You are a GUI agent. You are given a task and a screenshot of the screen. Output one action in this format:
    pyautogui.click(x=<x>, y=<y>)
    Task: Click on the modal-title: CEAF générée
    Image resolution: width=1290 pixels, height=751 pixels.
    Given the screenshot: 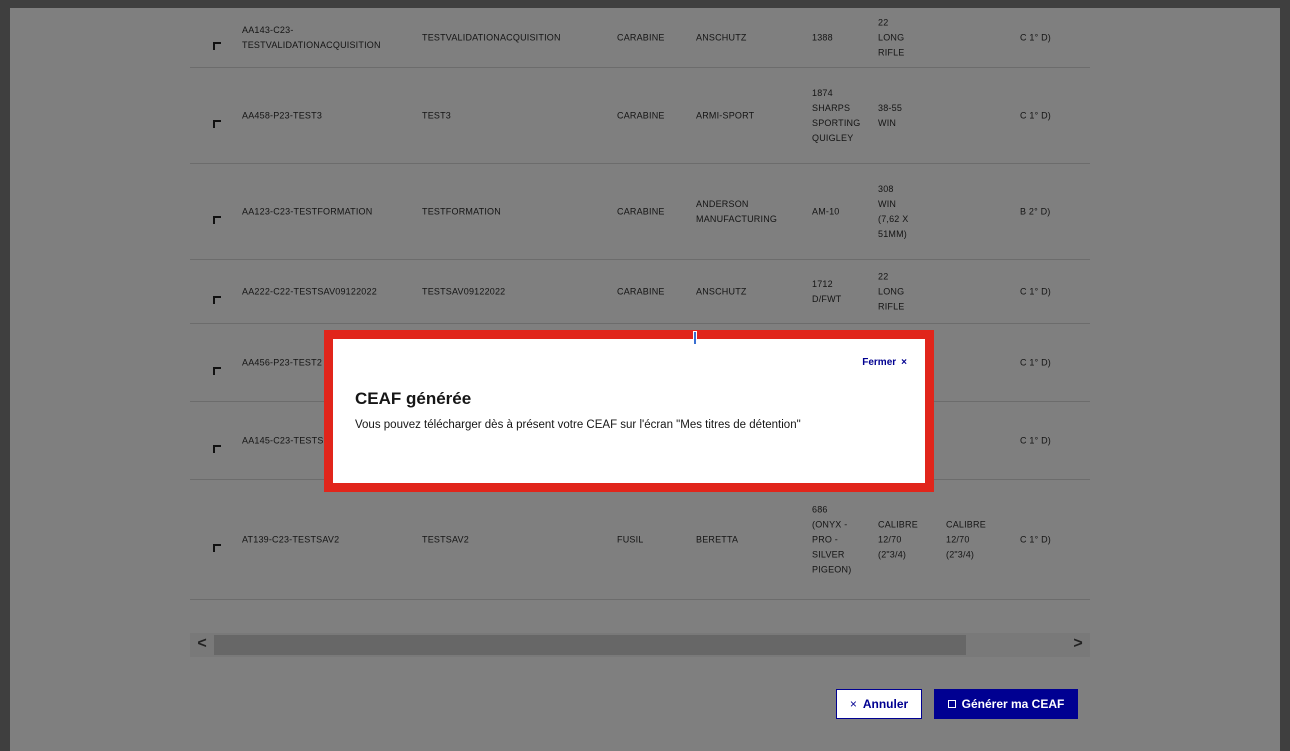 What is the action you would take?
    pyautogui.click(x=413, y=398)
    